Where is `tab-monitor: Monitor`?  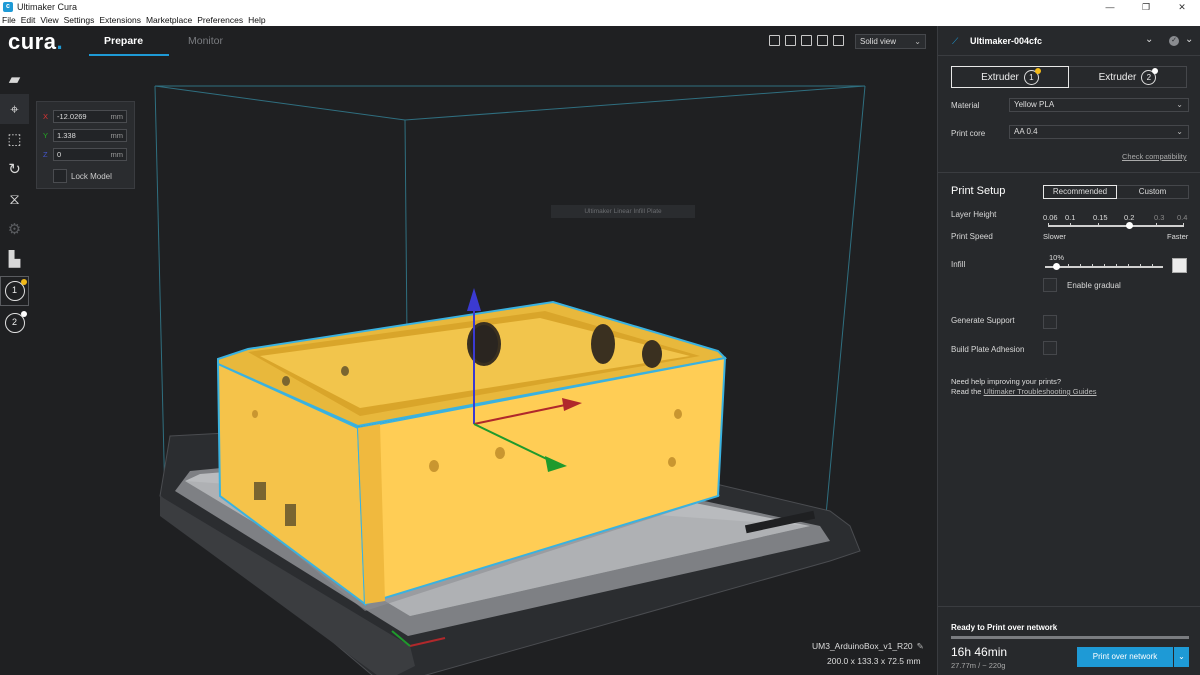 tab-monitor: Monitor is located at coordinates (205, 41).